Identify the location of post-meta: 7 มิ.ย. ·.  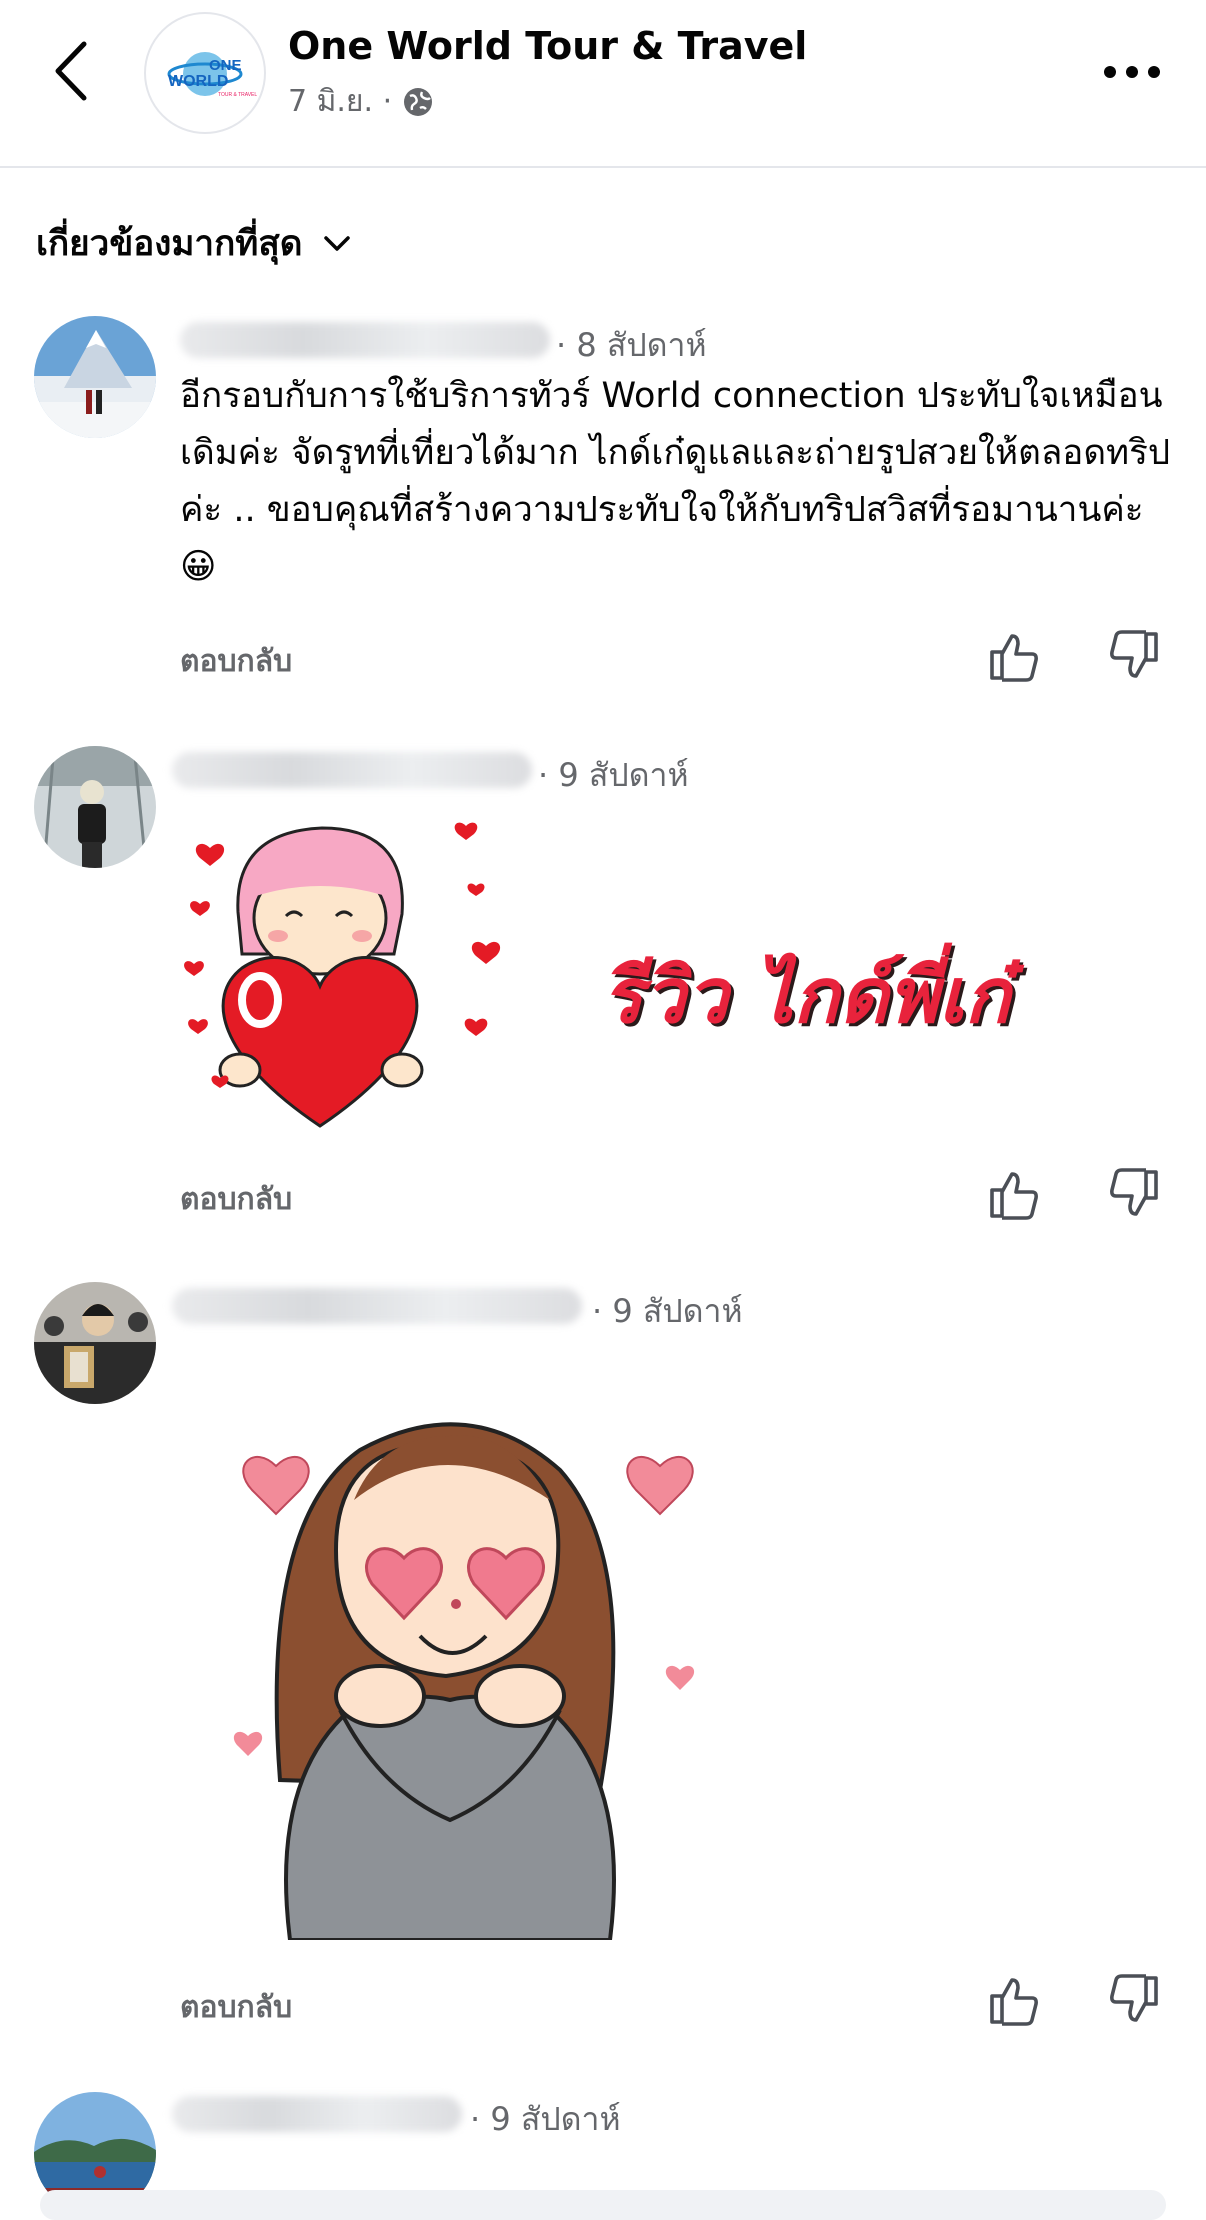
(361, 101).